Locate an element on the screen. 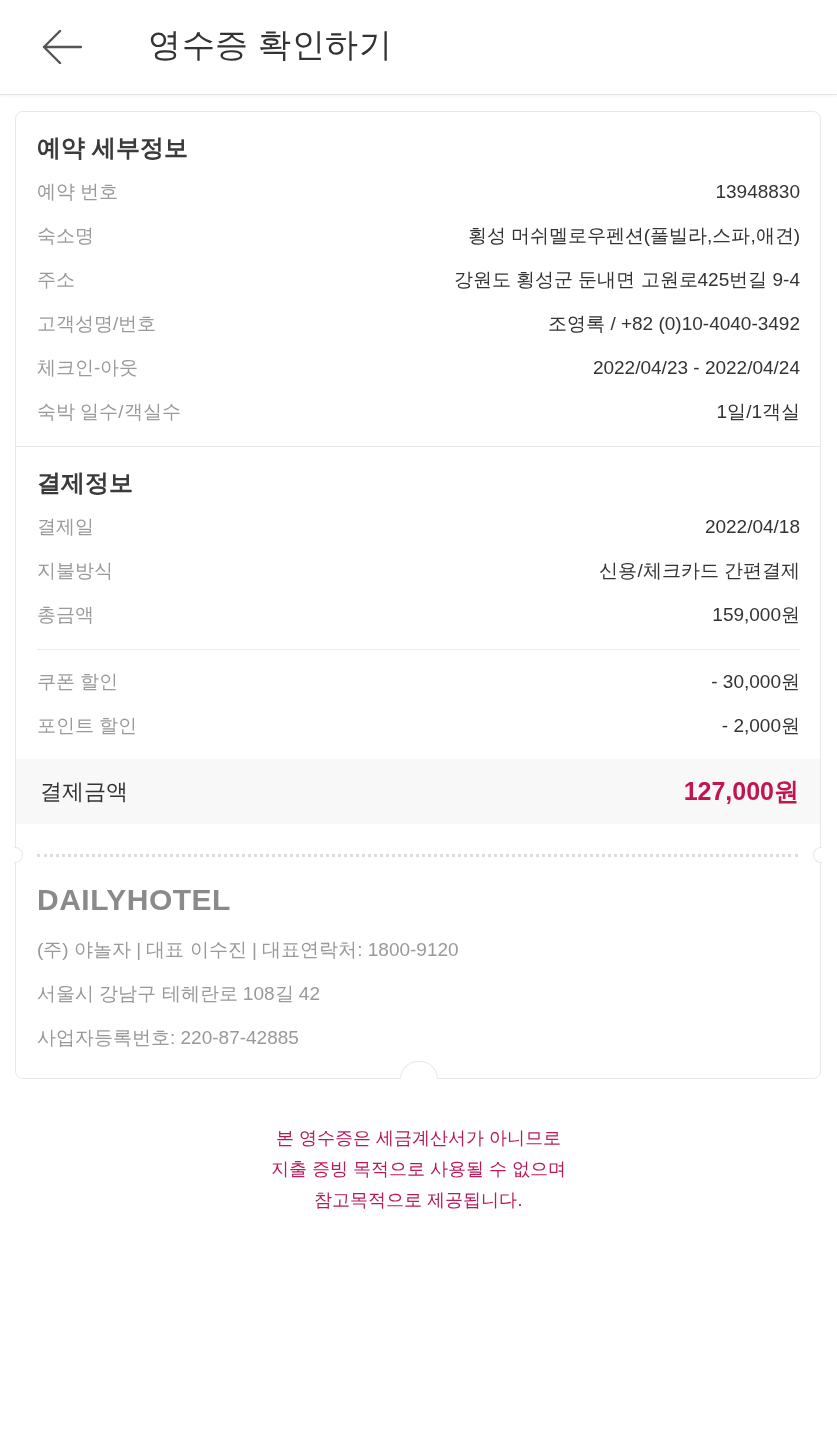 This screenshot has height=1439, width=837. section-title: 예약 세부정보 is located at coordinates (113, 148).